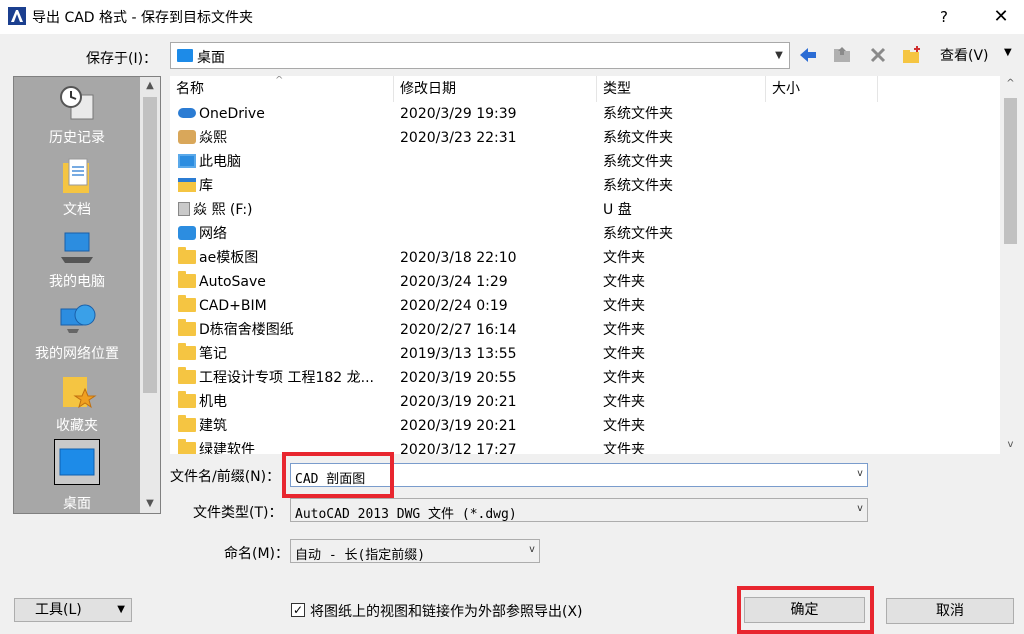  What do you see at coordinates (298, 610) in the screenshot?
I see `export-xref-checkbox: ✓` at bounding box center [298, 610].